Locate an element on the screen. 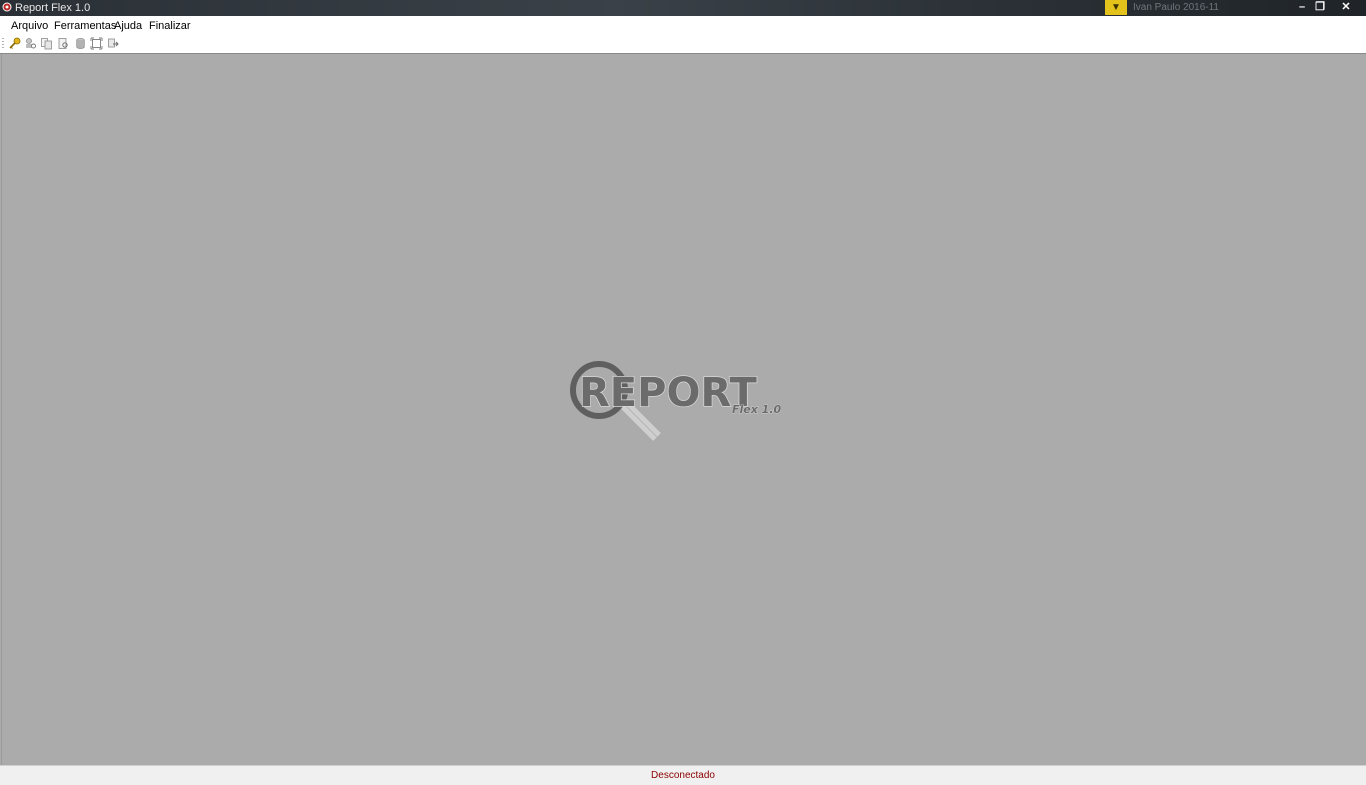 The image size is (1366, 785). report-logo: REPORT Flex 1.0 is located at coordinates (676, 401).